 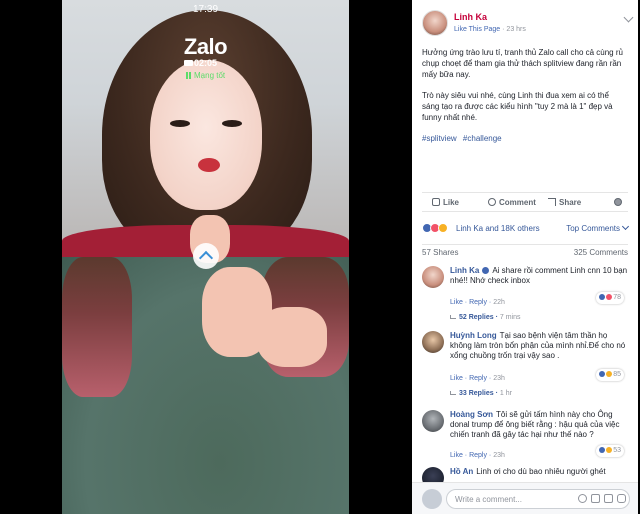 I want to click on post-time: 23 hrs, so click(x=515, y=29).